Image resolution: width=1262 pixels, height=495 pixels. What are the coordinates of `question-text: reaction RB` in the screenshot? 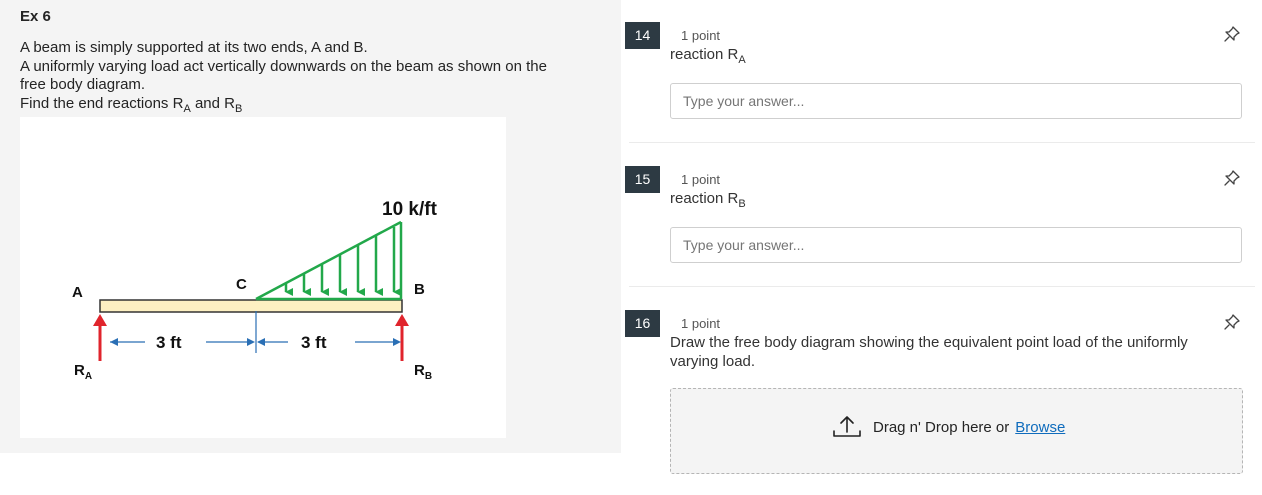 It's located at (708, 200).